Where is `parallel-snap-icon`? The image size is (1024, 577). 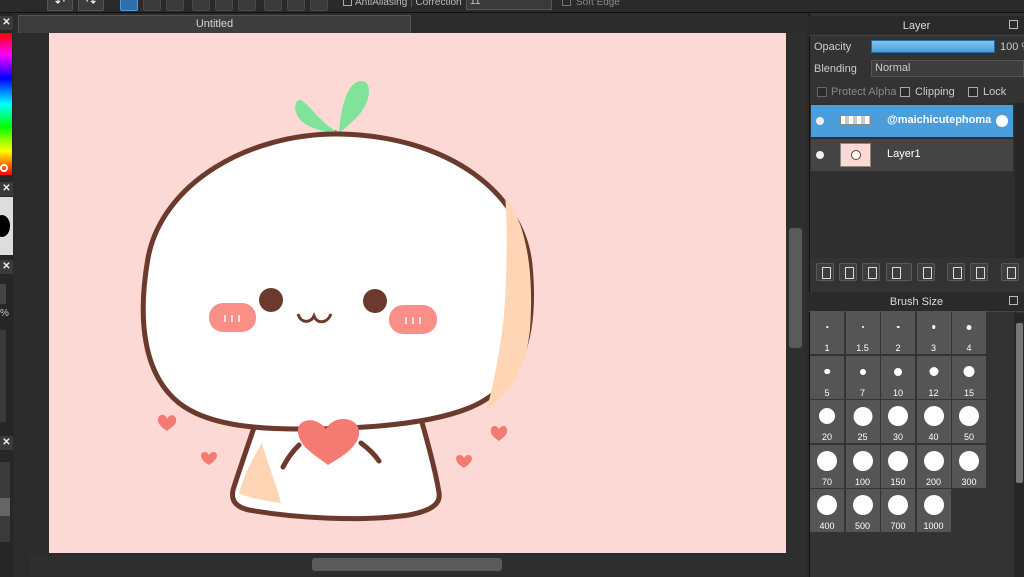
parallel-snap-icon is located at coordinates (152, 5).